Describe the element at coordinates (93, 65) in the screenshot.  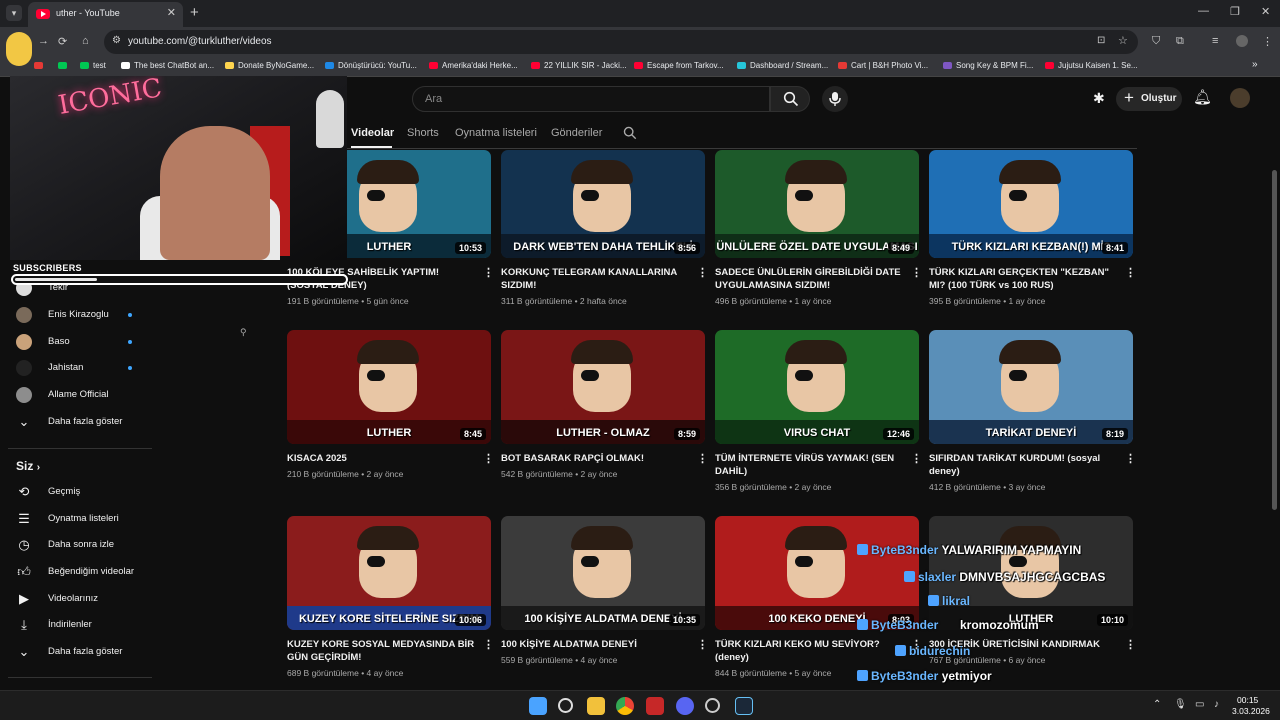
I see `bookmark-item: test` at that location.